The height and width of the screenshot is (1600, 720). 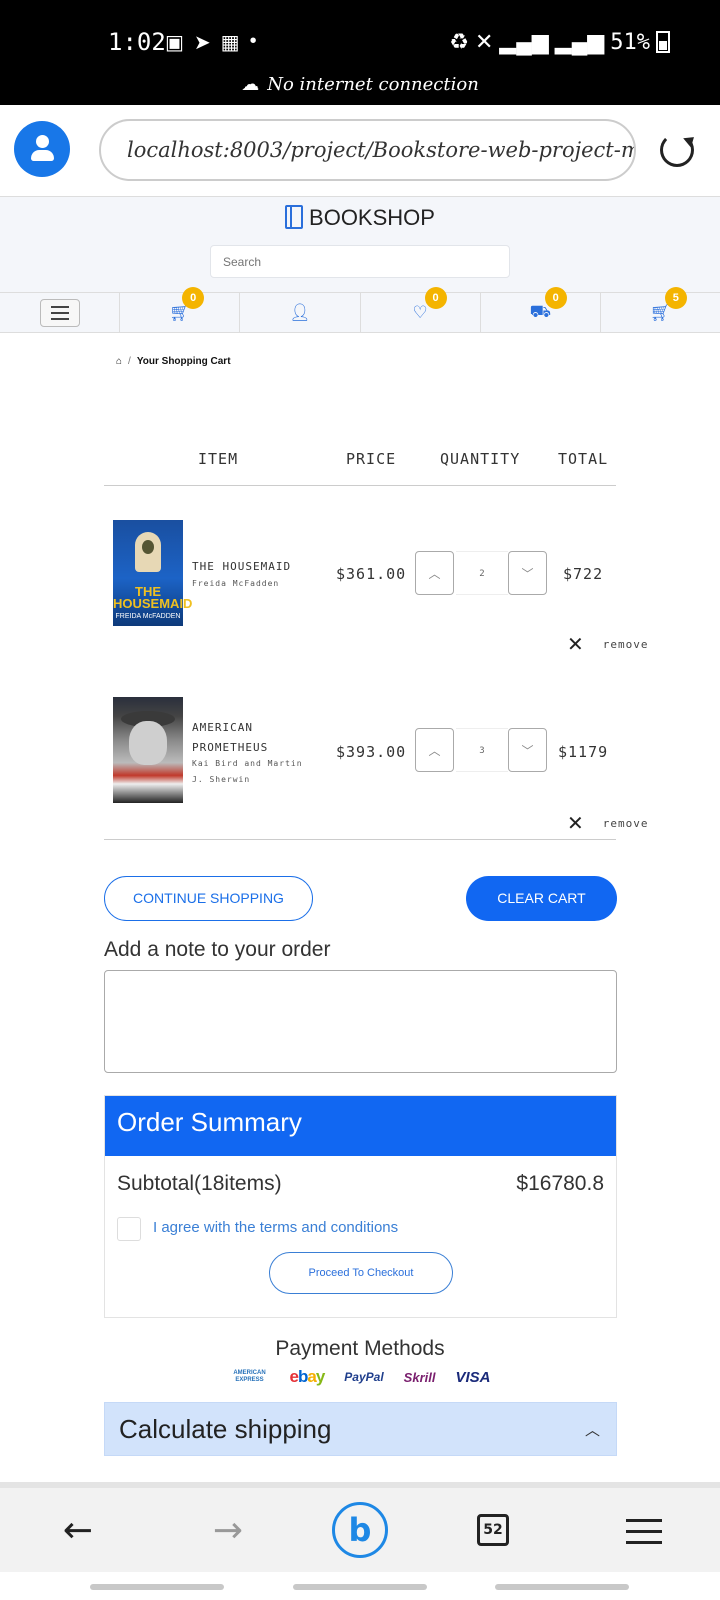 I want to click on bing-chat-icon: b, so click(x=360, y=1530).